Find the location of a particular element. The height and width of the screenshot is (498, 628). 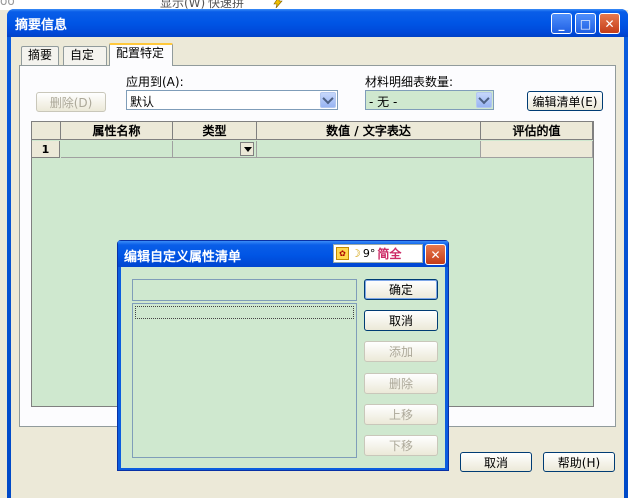

grid-corner is located at coordinates (46, 131).